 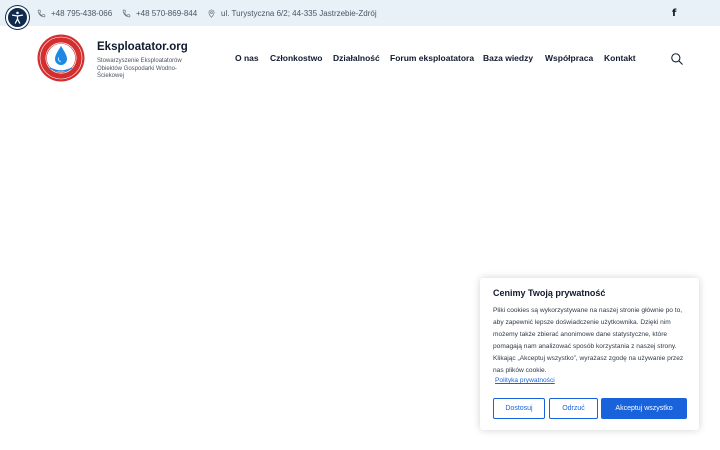 What do you see at coordinates (211, 13) in the screenshot?
I see `location-pin-icon` at bounding box center [211, 13].